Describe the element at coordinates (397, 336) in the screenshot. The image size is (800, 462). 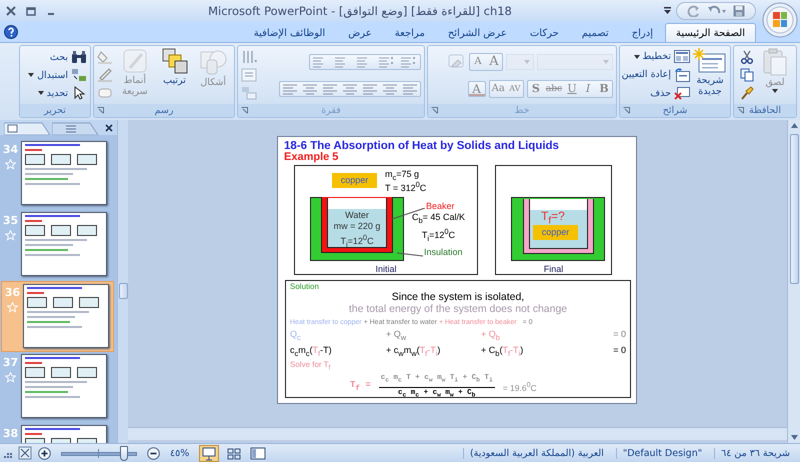
I see `equation-term: + Q$_{w}$` at that location.